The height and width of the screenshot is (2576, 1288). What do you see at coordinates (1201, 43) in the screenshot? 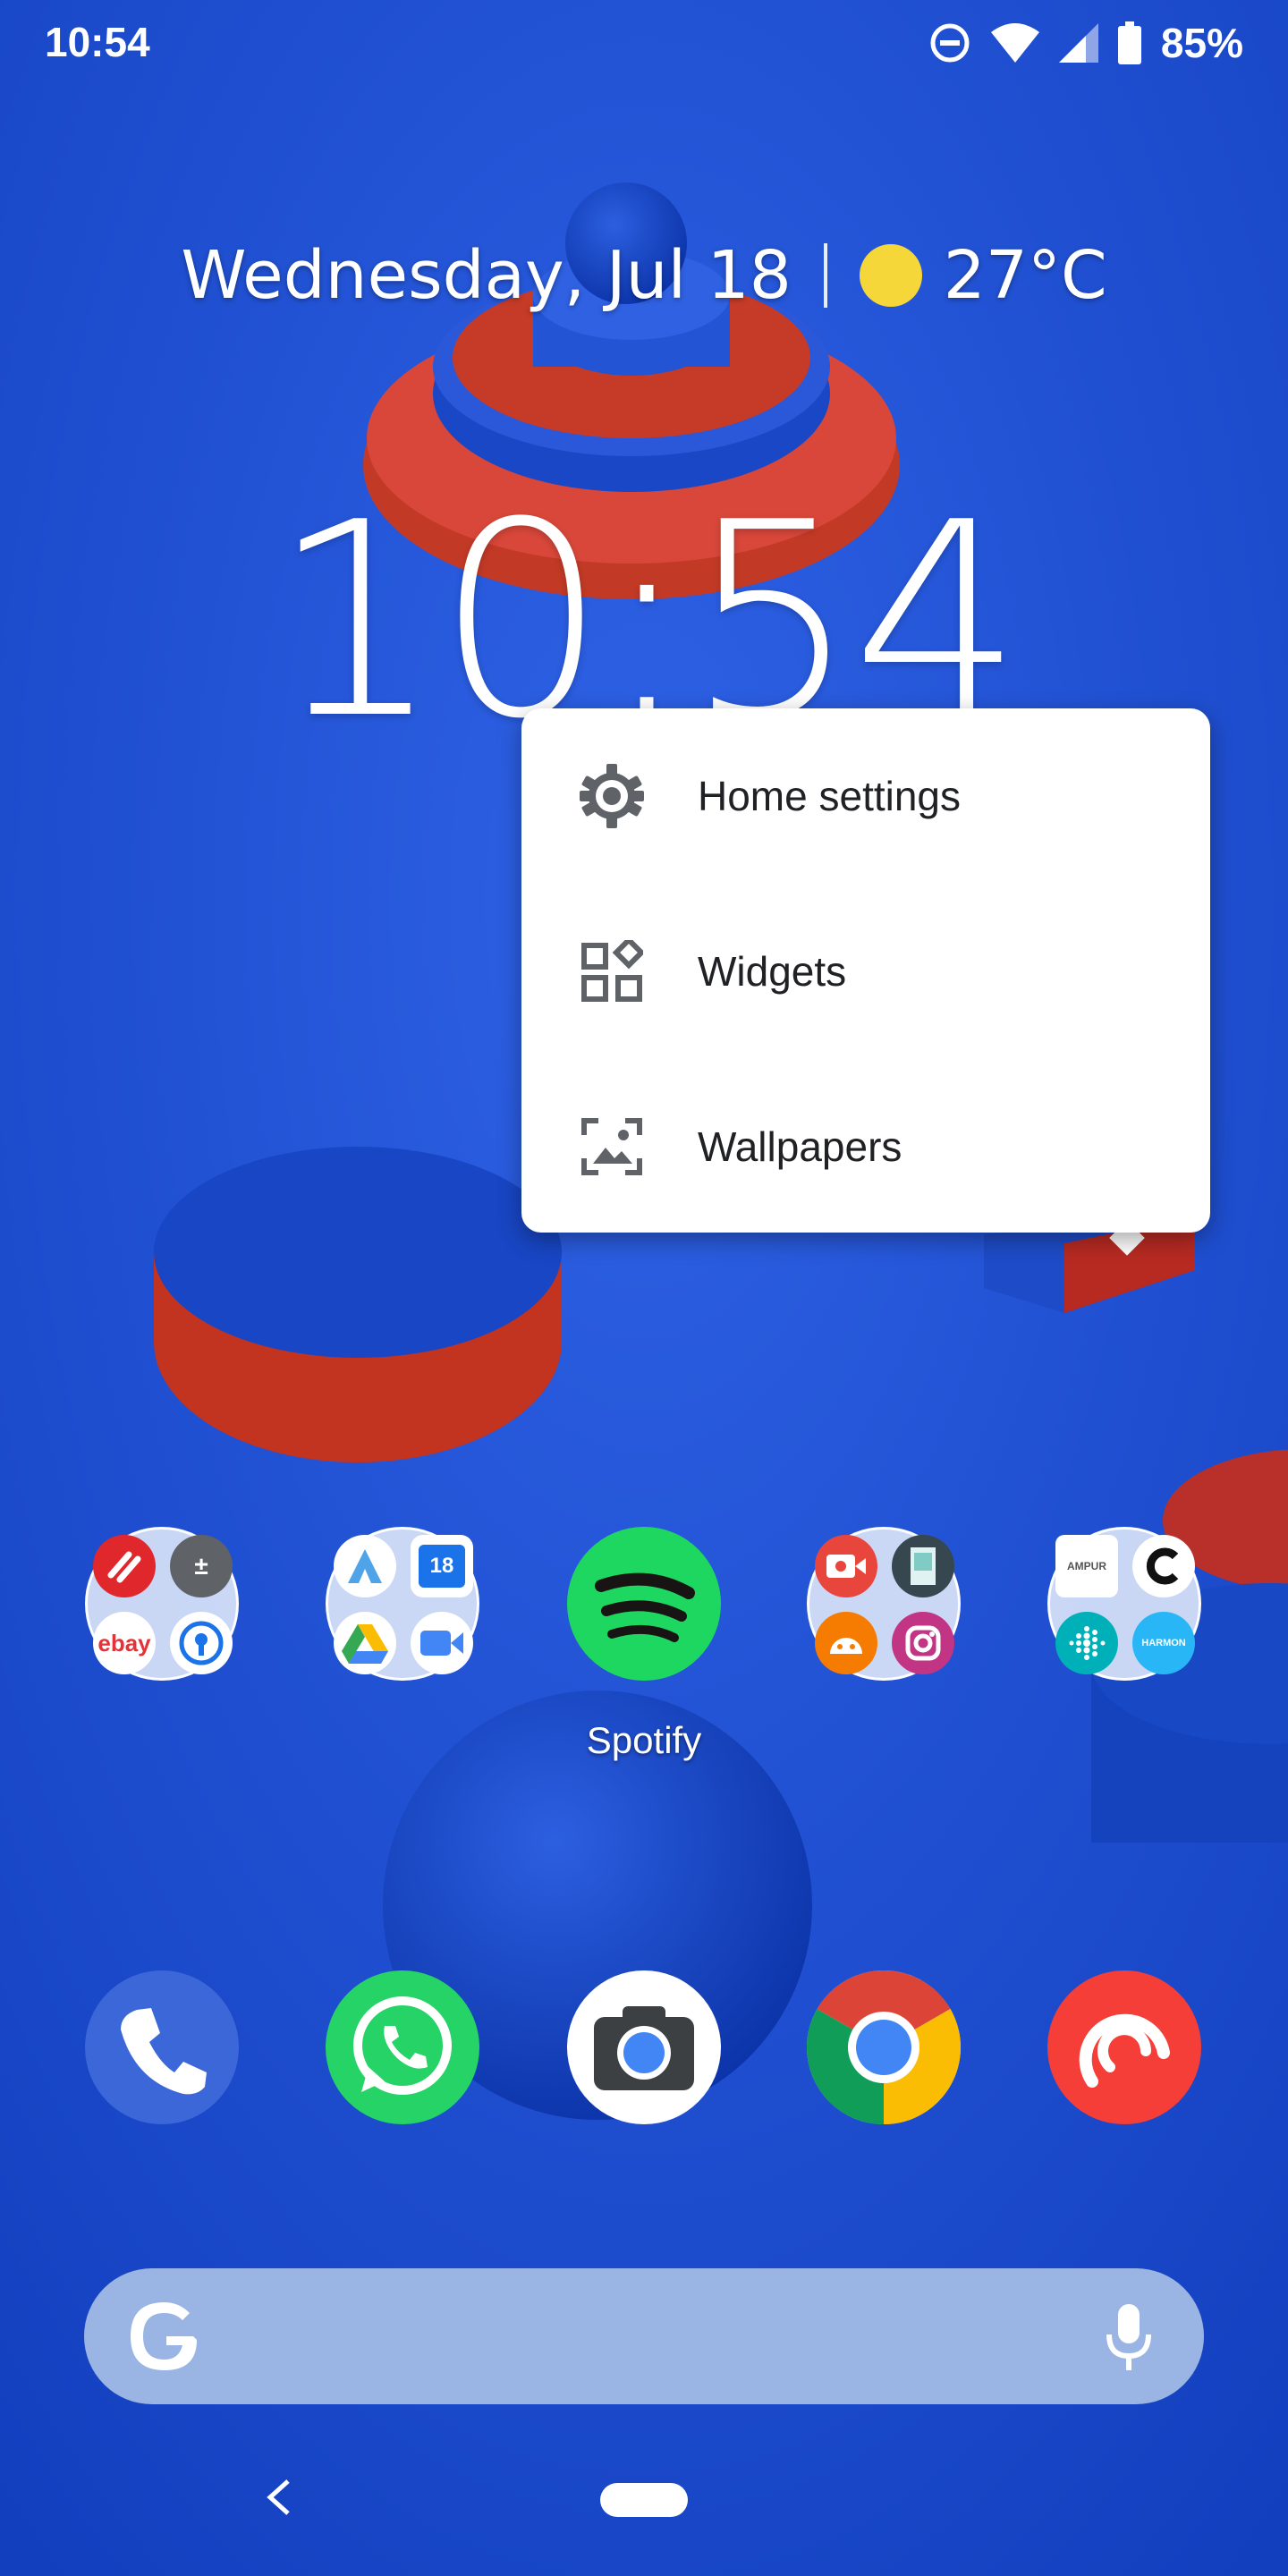
I see `battery-percent: 85%` at bounding box center [1201, 43].